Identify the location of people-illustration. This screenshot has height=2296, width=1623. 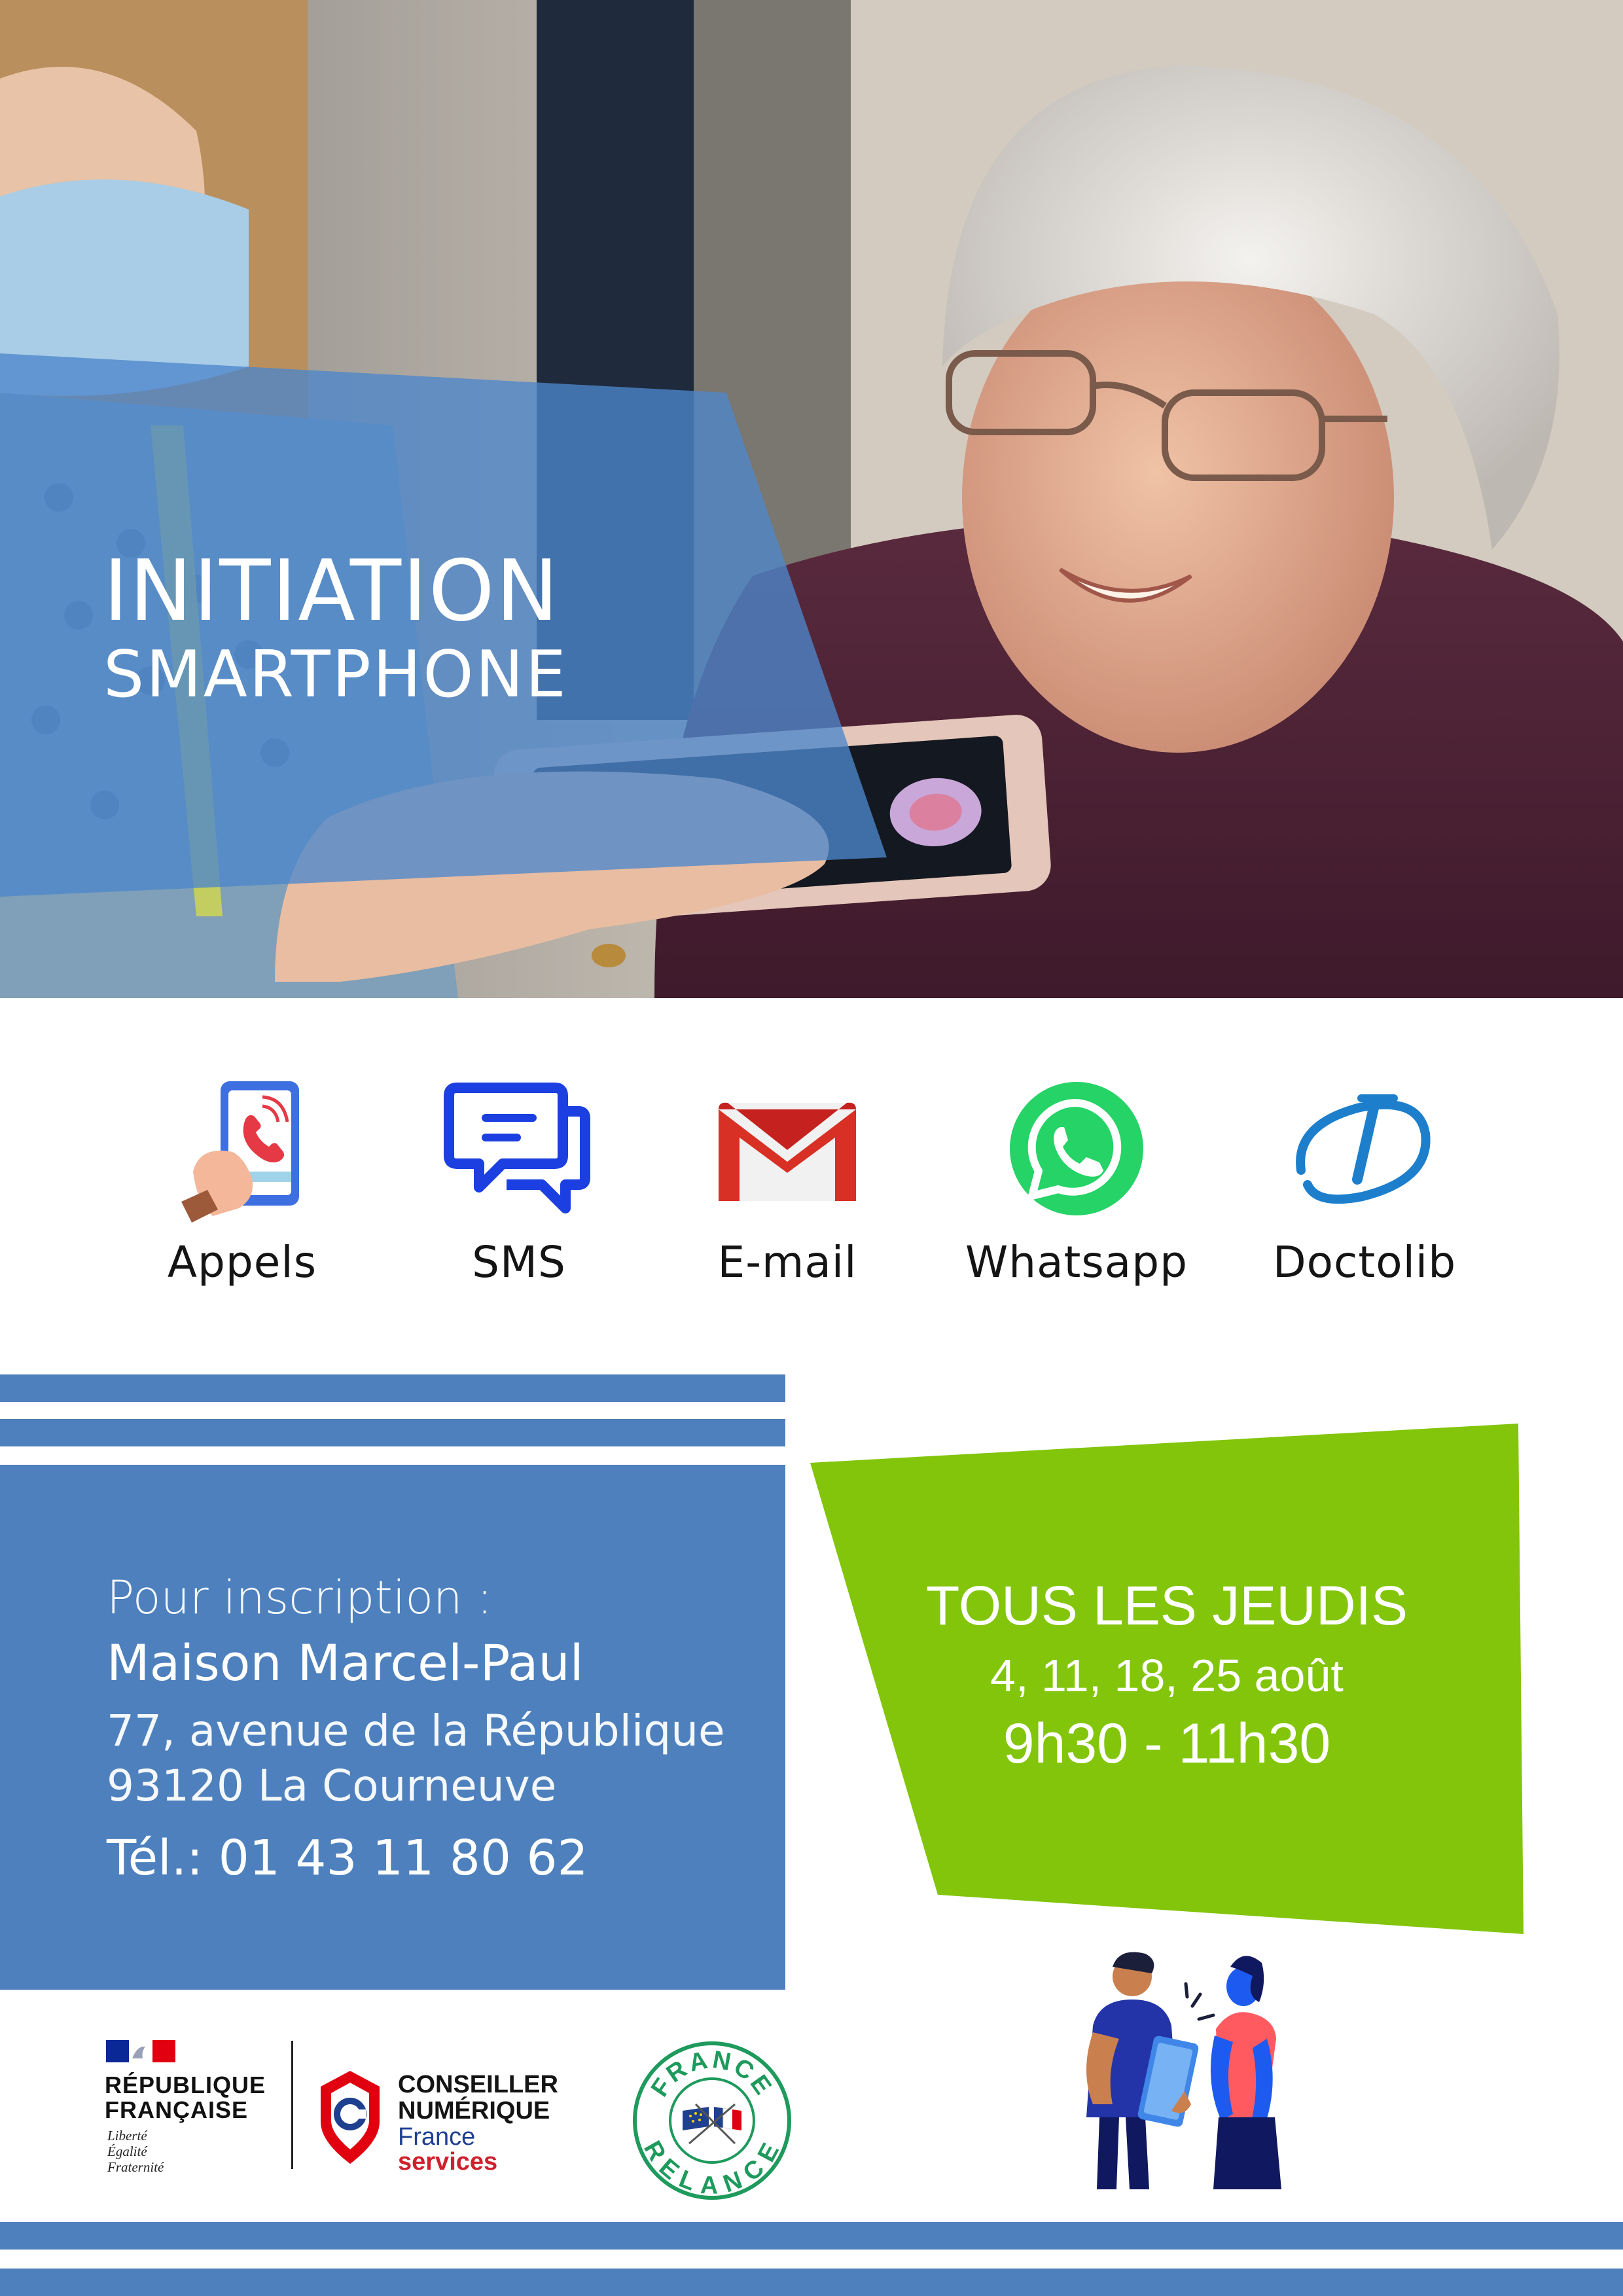
(1183, 2070).